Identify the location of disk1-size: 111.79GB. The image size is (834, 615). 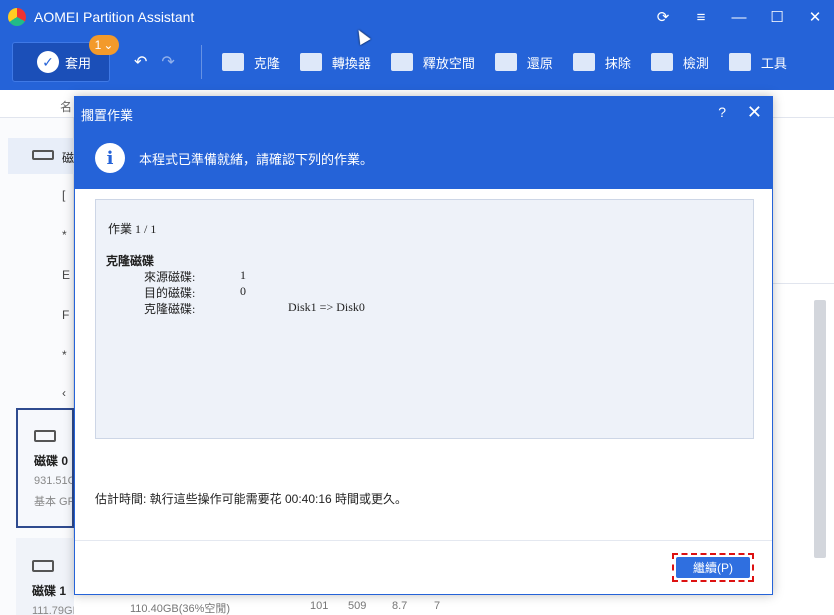
(53, 610).